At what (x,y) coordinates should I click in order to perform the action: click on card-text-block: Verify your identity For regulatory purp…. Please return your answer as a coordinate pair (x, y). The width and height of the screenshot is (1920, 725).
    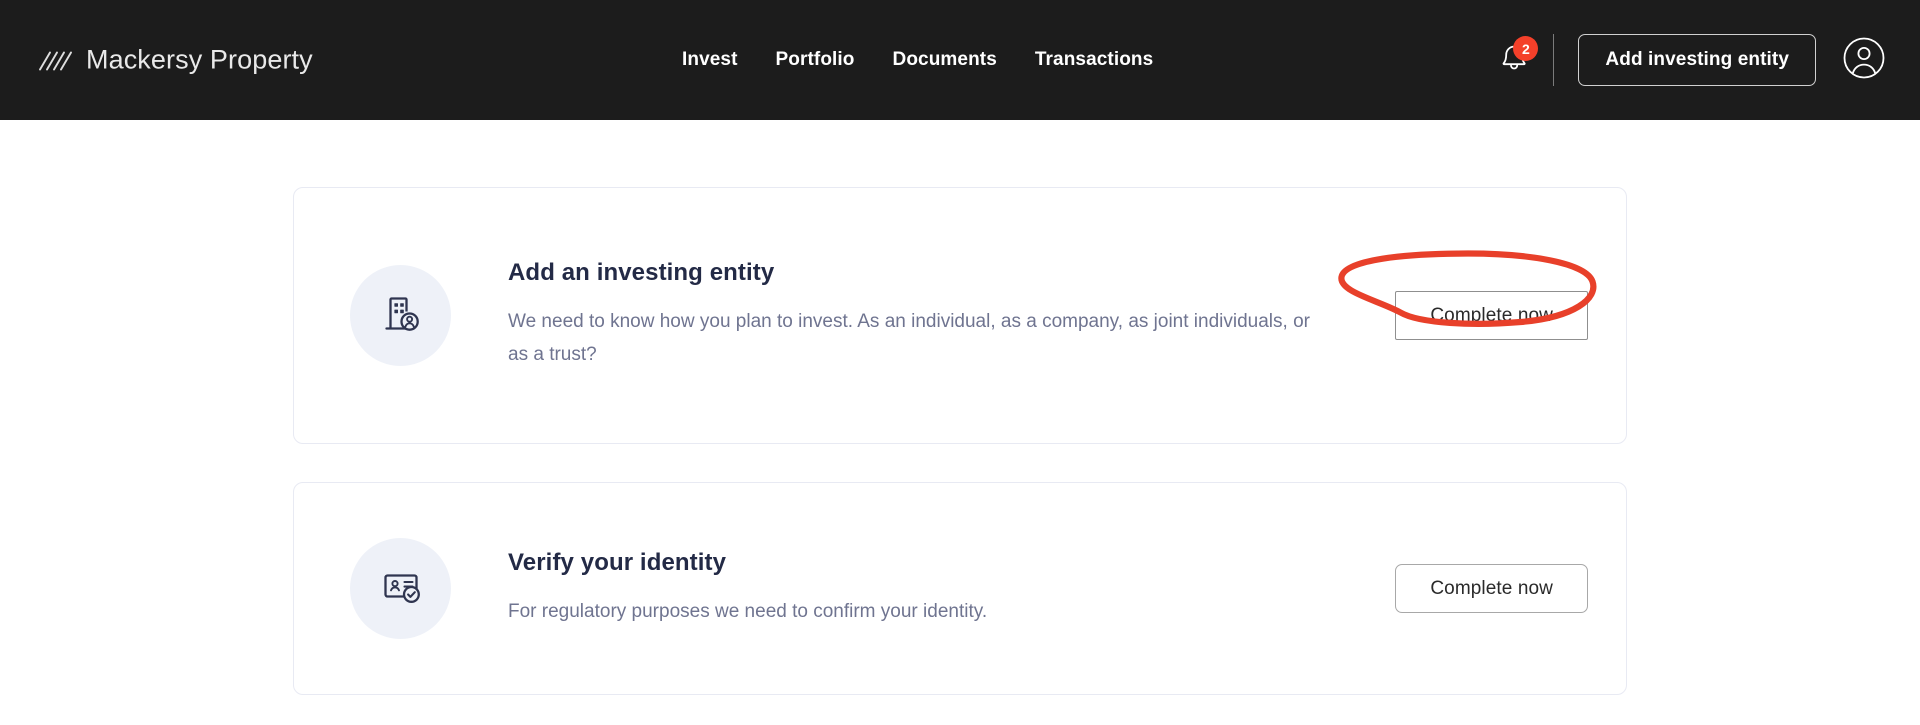
    Looking at the image, I should click on (936, 588).